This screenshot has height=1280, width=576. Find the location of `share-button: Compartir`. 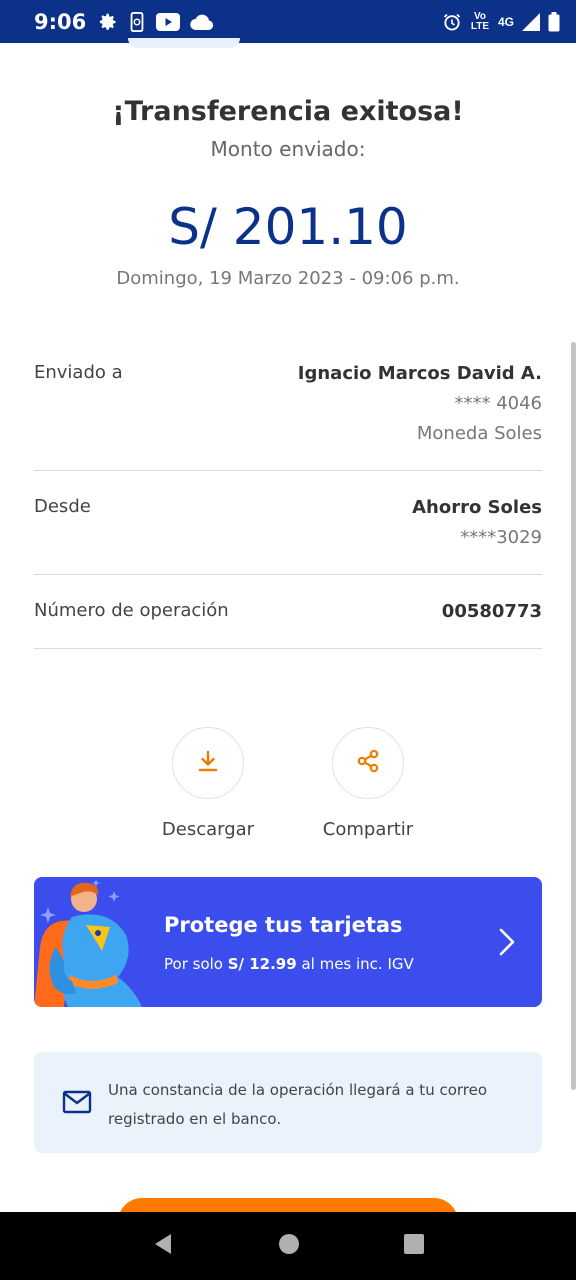

share-button: Compartir is located at coordinates (368, 783).